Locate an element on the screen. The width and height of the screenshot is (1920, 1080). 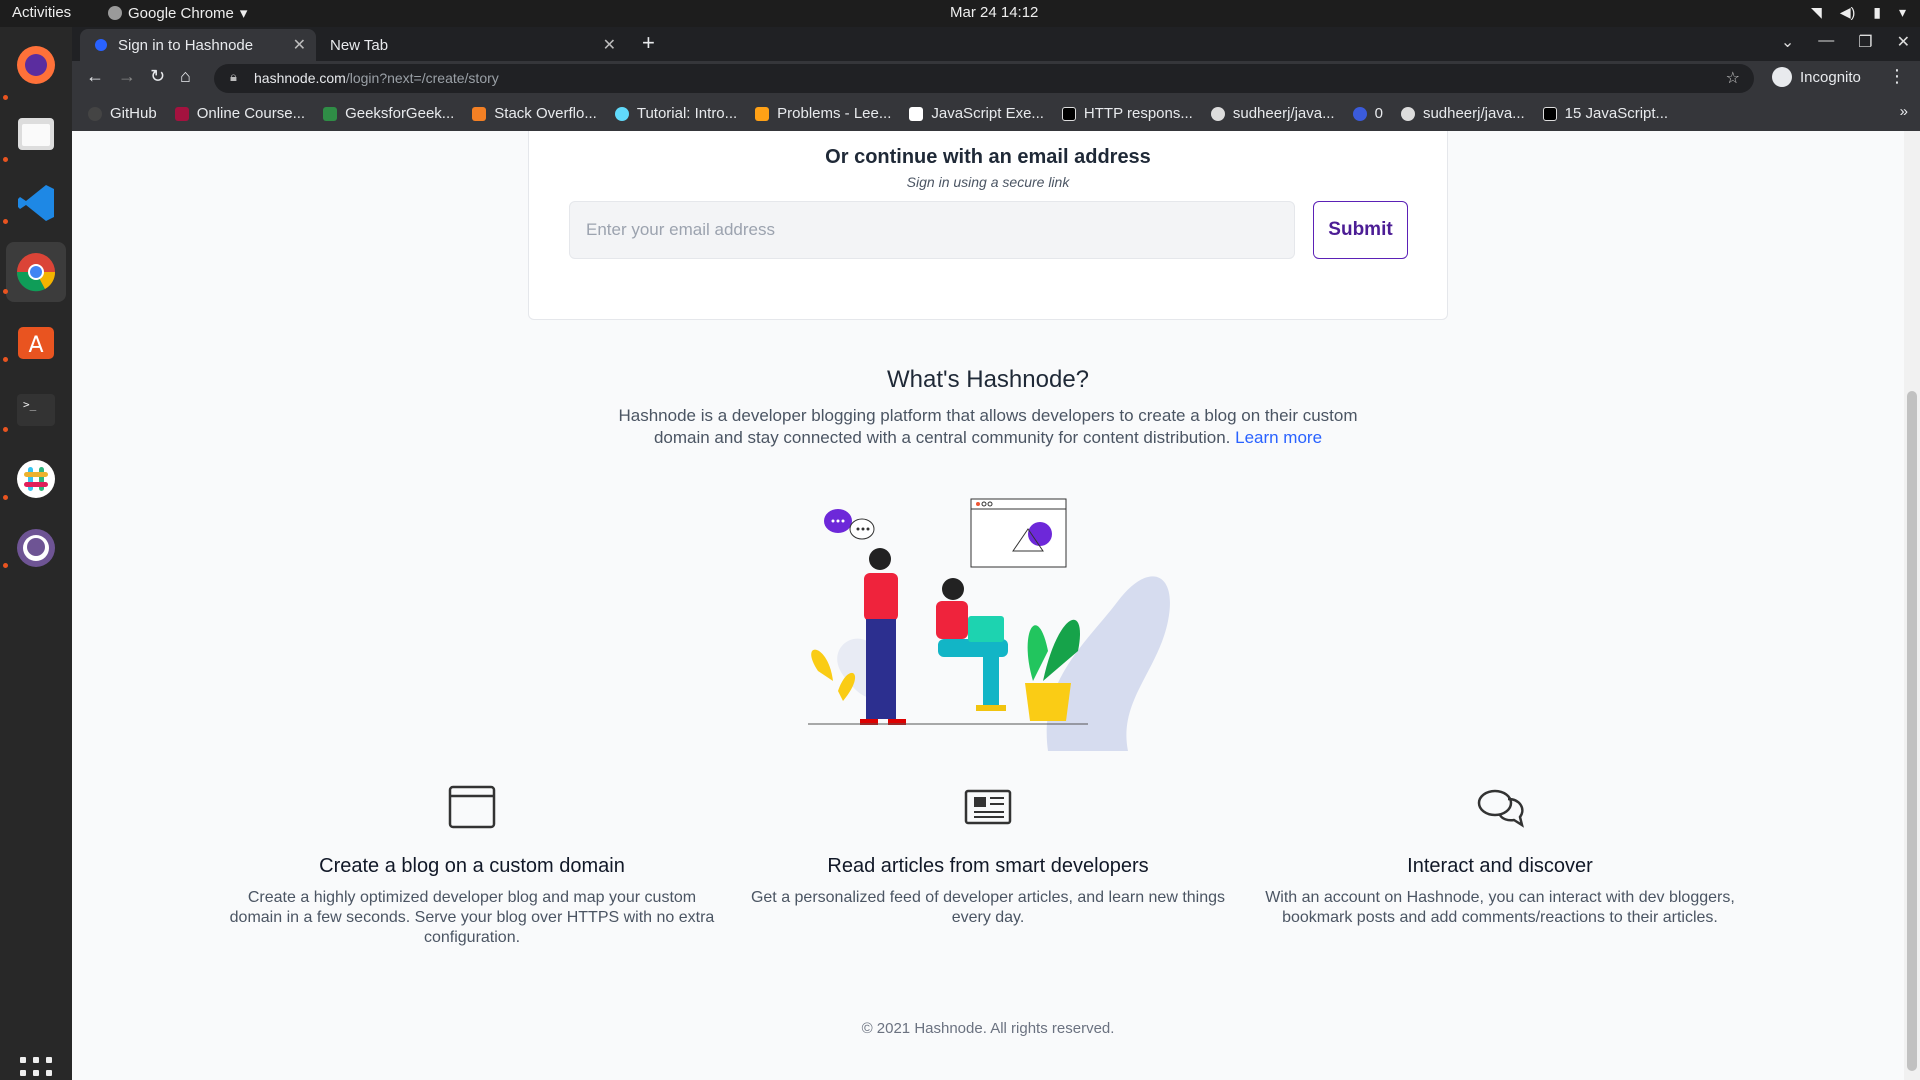
clock: Mar 24 14:12 is located at coordinates (994, 12).